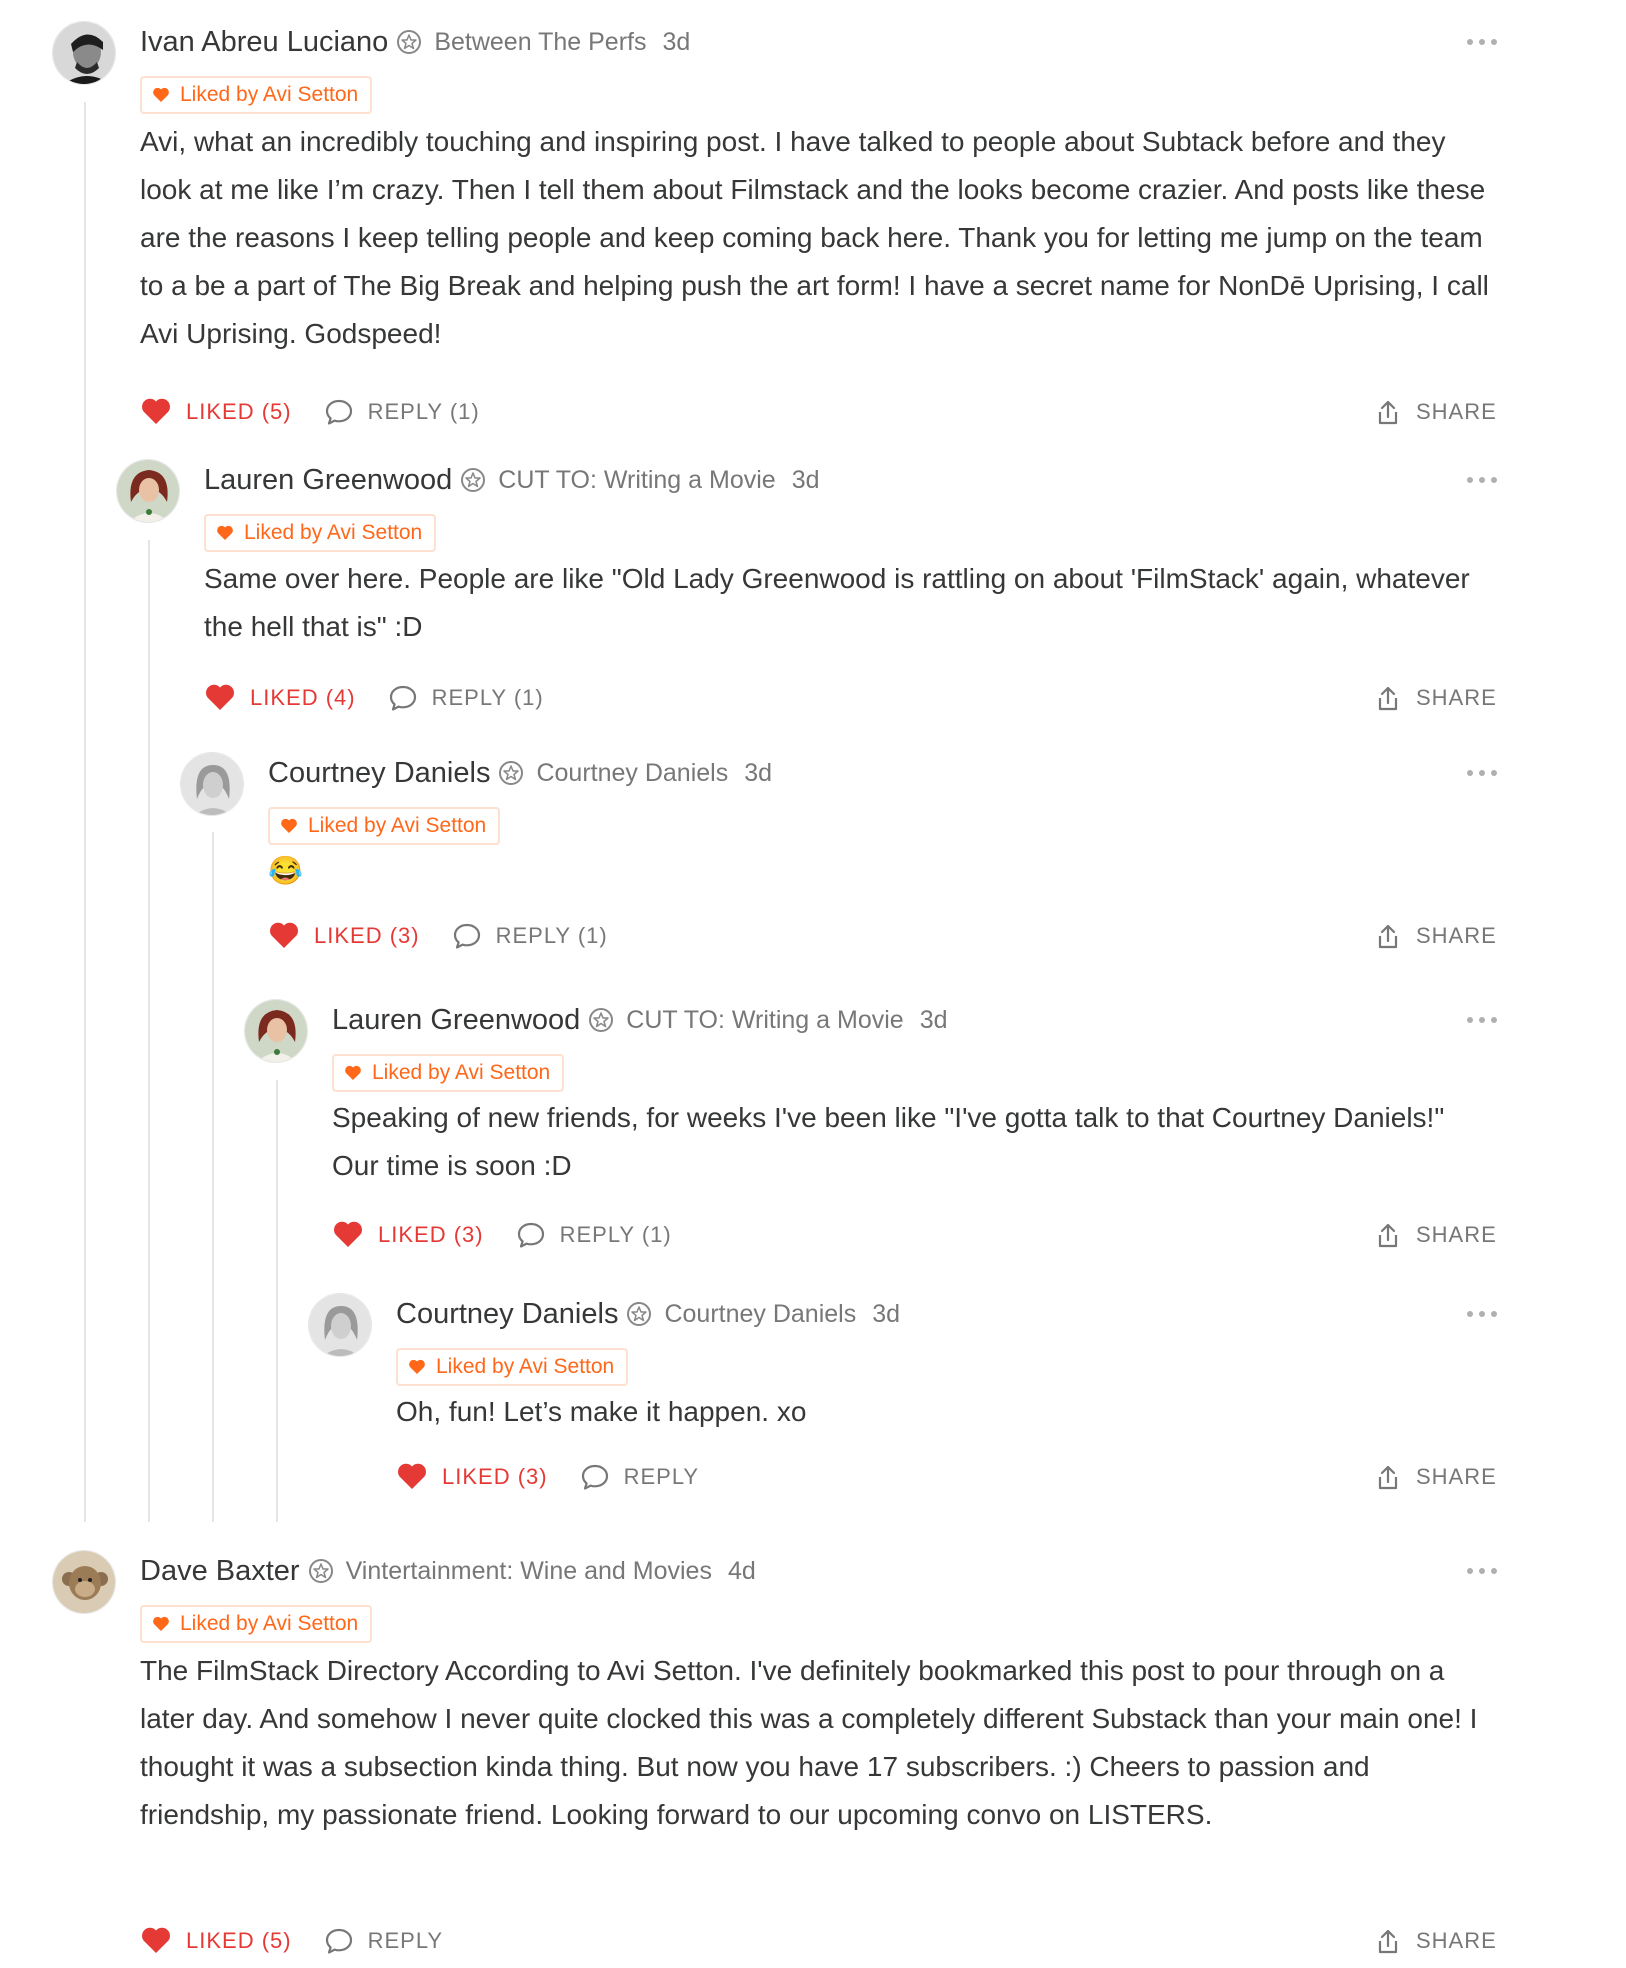 Image resolution: width=1626 pixels, height=1968 pixels. What do you see at coordinates (502, 1235) in the screenshot?
I see `comment-actions: LIKED (3) REPLY (1)` at bounding box center [502, 1235].